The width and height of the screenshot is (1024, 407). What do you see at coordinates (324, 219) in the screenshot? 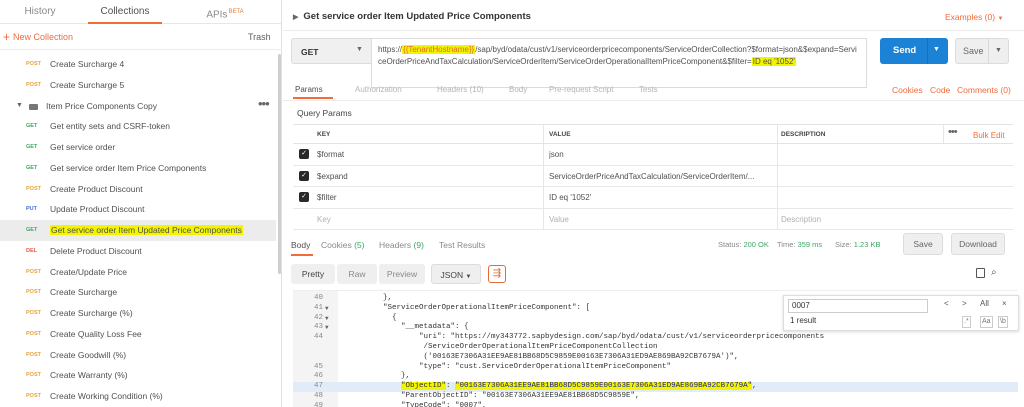
I see `key-input: Key` at bounding box center [324, 219].